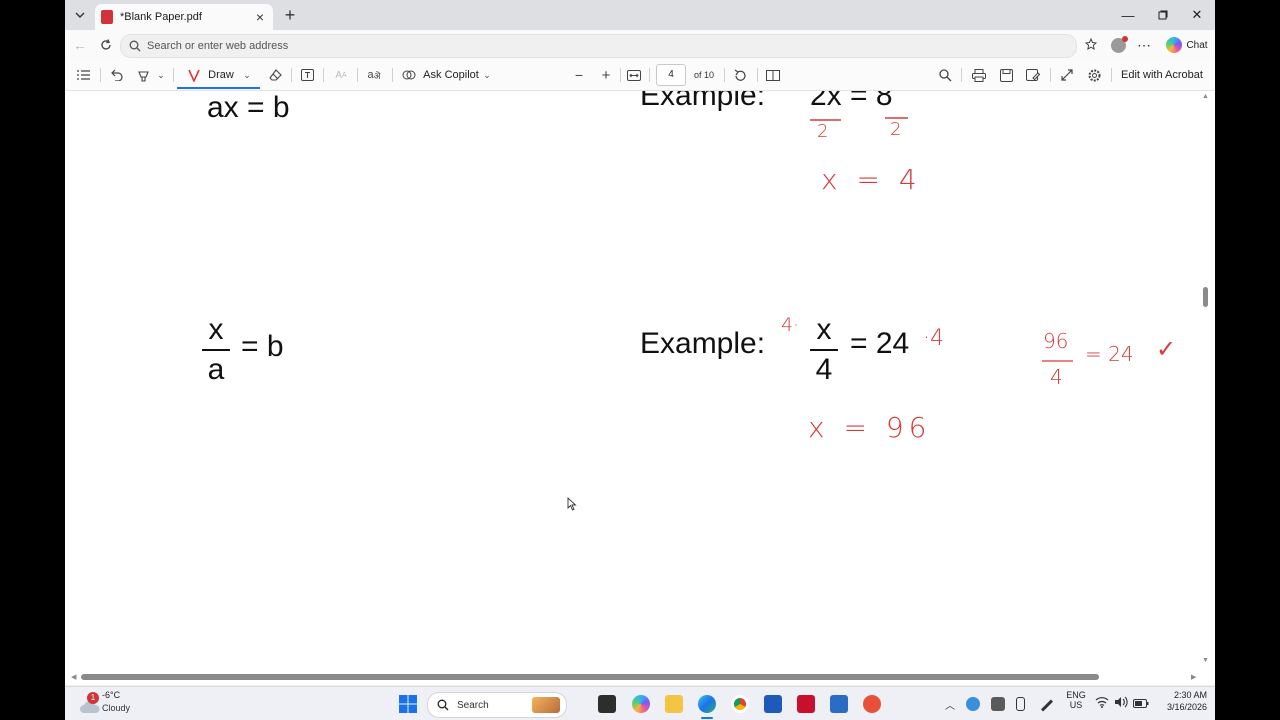 The height and width of the screenshot is (720, 1280). Describe the element at coordinates (161, 17) in the screenshot. I see `tab-title: *Blank Paper.pdf` at that location.